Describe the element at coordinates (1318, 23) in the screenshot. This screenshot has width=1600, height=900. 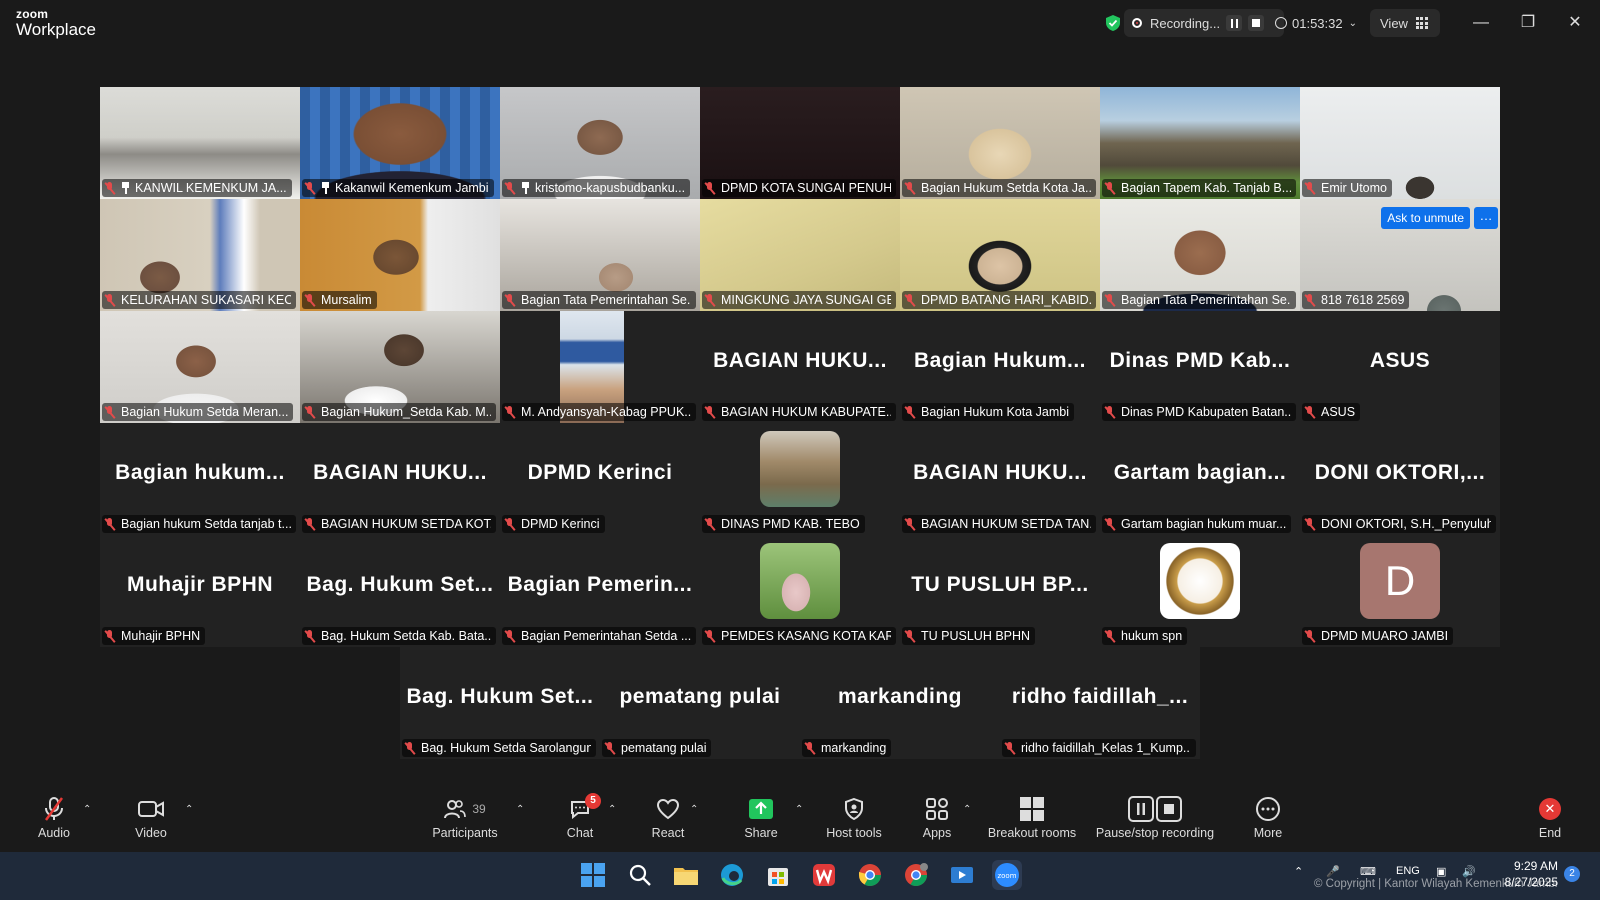
I see `meeting-timer: 01:53:32 ⌄` at that location.